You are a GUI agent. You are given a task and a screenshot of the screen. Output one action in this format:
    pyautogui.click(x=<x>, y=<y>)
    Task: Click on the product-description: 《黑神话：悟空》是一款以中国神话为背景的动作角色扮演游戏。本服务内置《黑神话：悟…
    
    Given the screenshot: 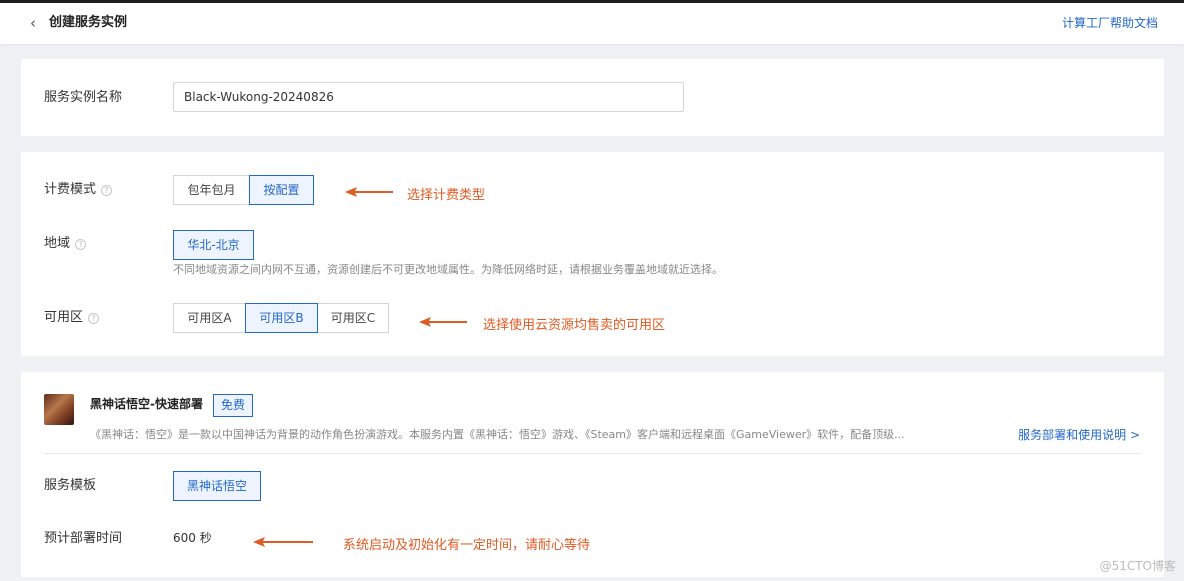 What is the action you would take?
    pyautogui.click(x=497, y=434)
    